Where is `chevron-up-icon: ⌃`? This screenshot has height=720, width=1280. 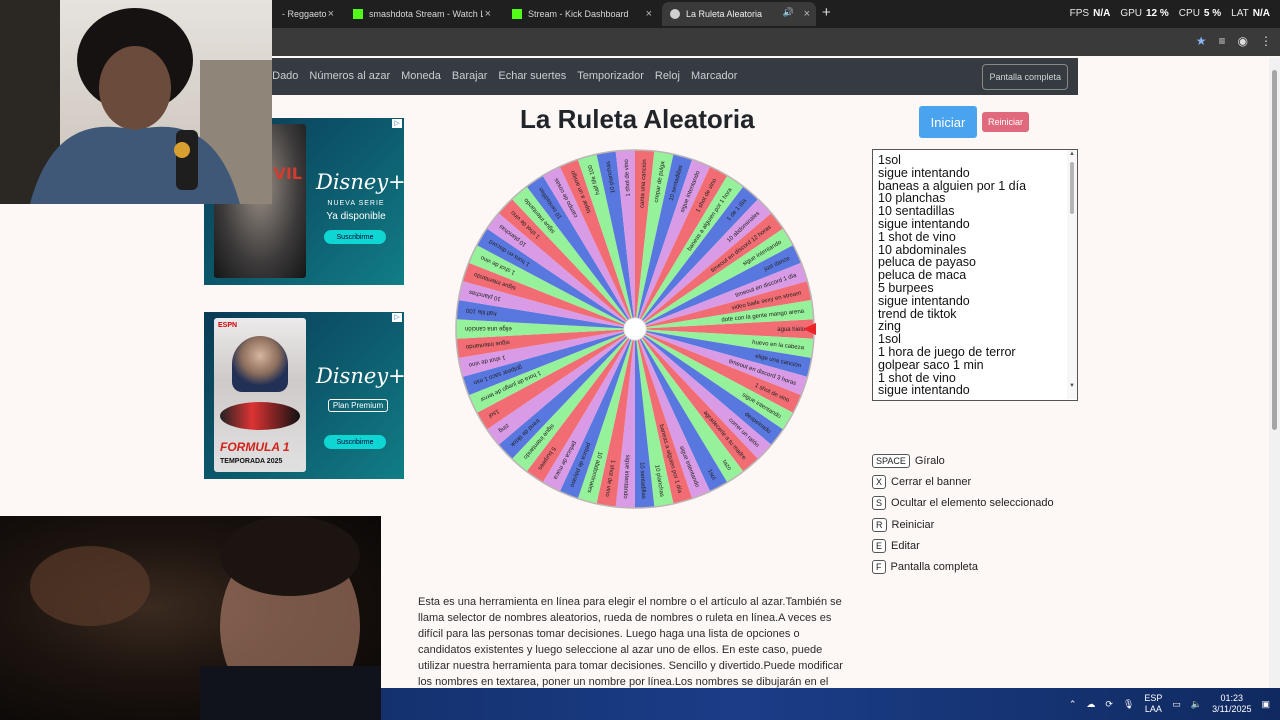 chevron-up-icon: ⌃ is located at coordinates (1073, 704).